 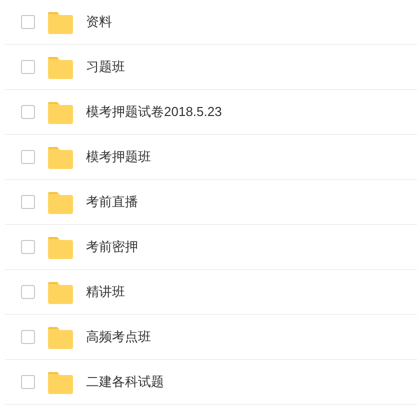 What do you see at coordinates (112, 247) in the screenshot?
I see `folder-name: 考前密押` at bounding box center [112, 247].